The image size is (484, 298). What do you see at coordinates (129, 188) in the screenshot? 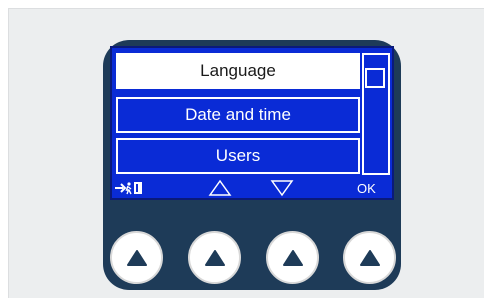
I see `exit-door-icon` at bounding box center [129, 188].